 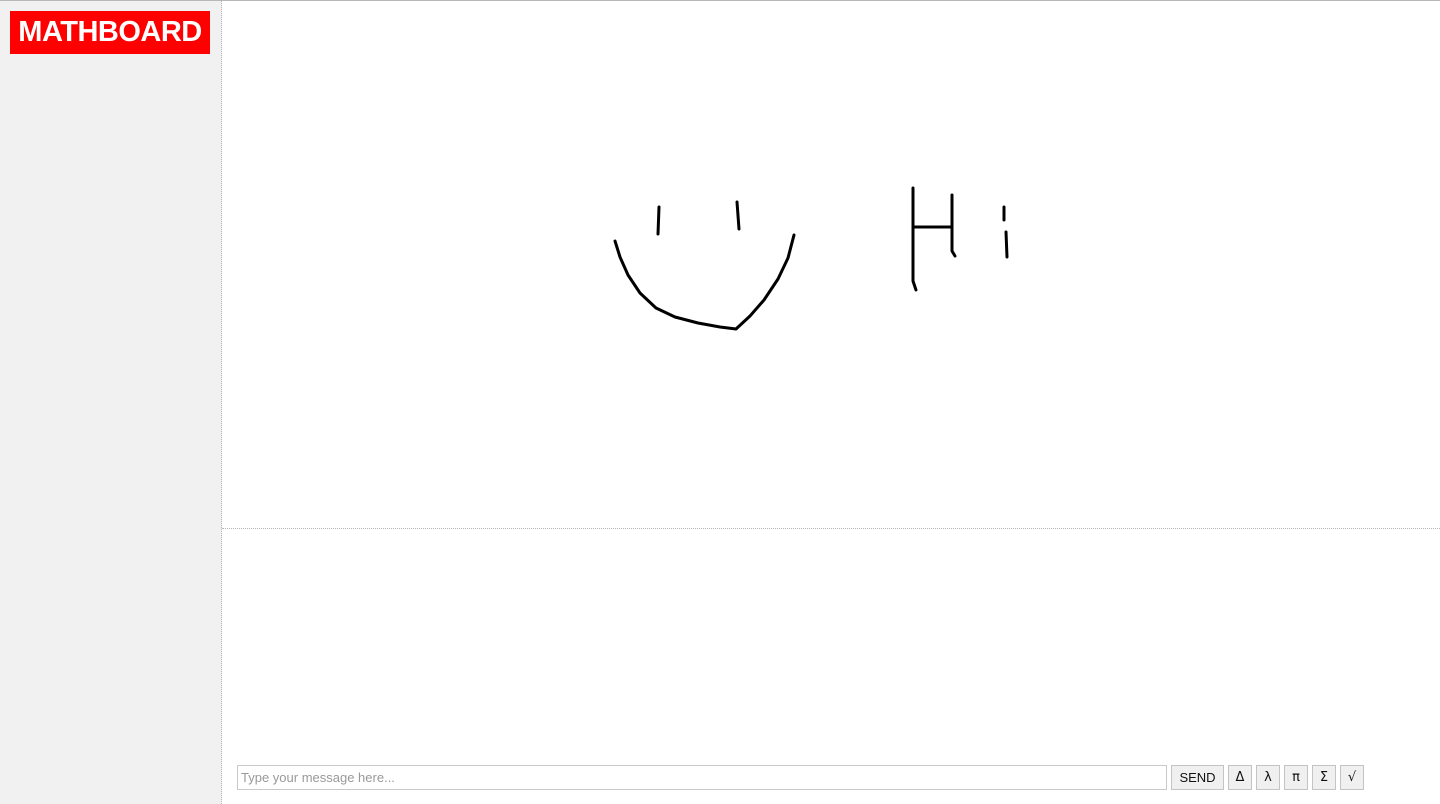 I want to click on insert-sqrt-button: √, so click(x=1352, y=777).